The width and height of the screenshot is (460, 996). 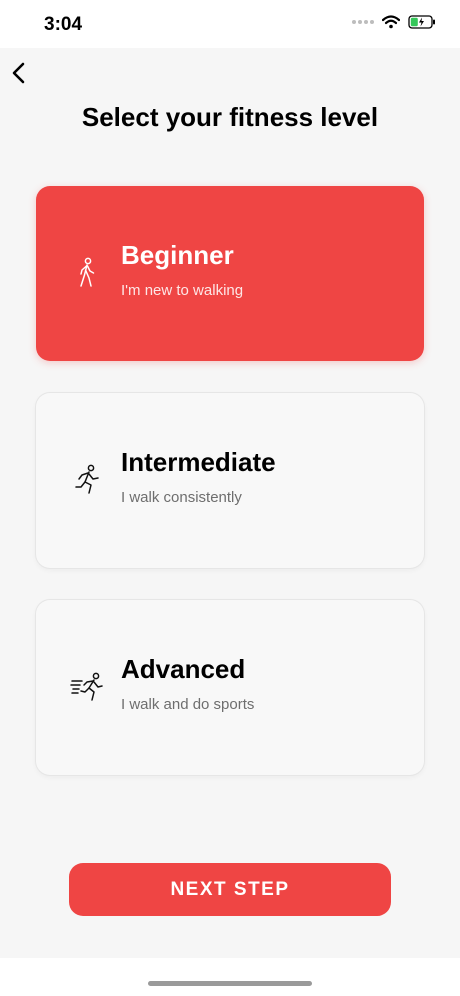 I want to click on back-button, so click(x=20, y=74).